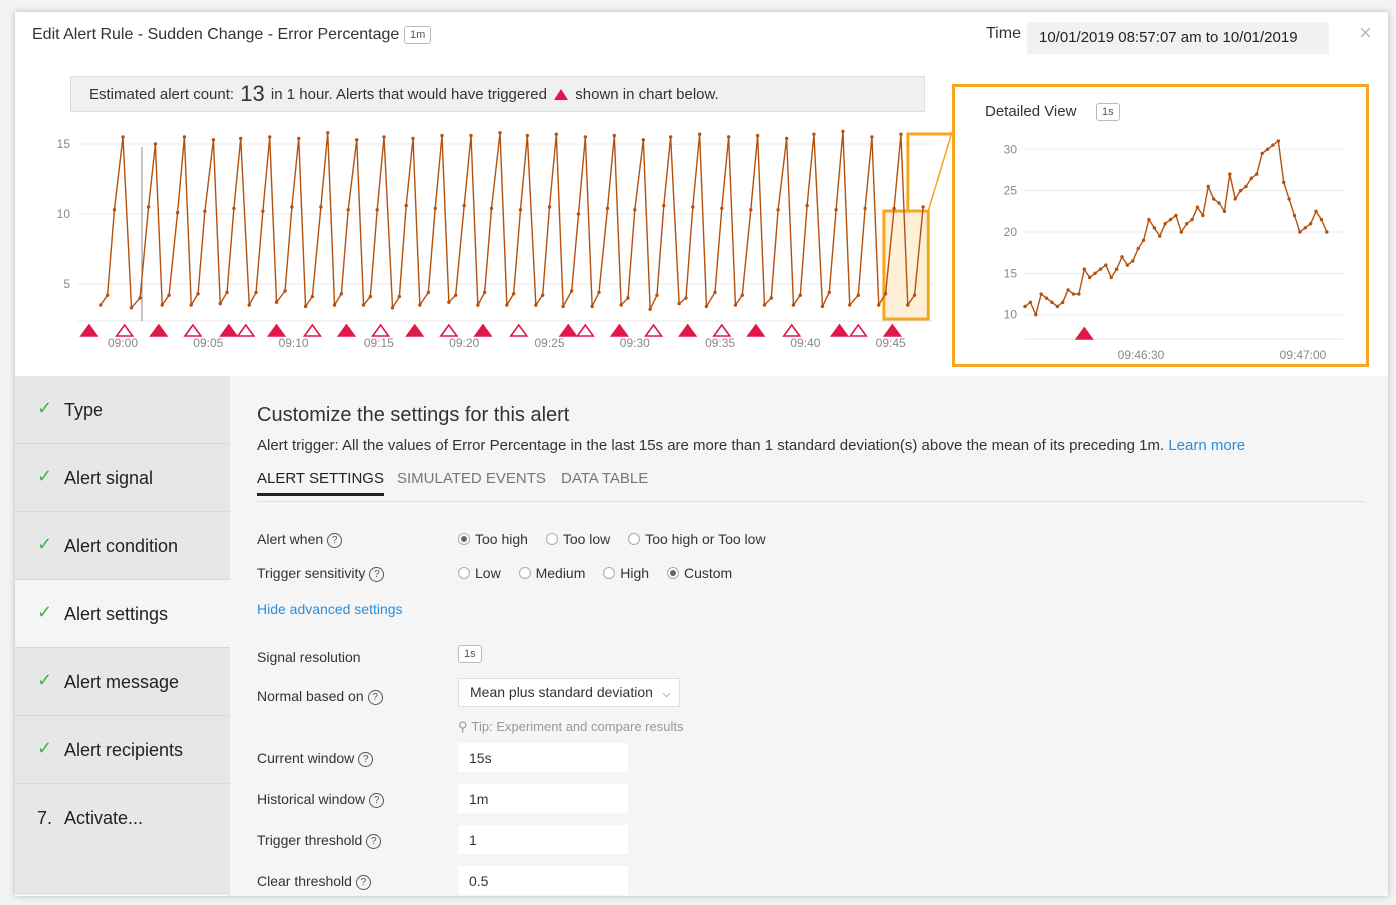  I want to click on normal-based-select: Mean plus standard deviation ⌵, so click(569, 692).